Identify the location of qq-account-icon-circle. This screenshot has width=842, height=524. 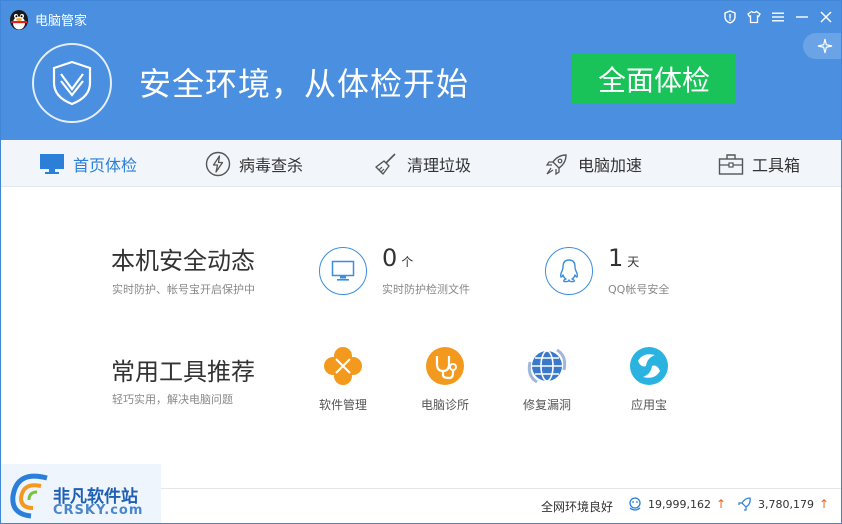
(569, 271).